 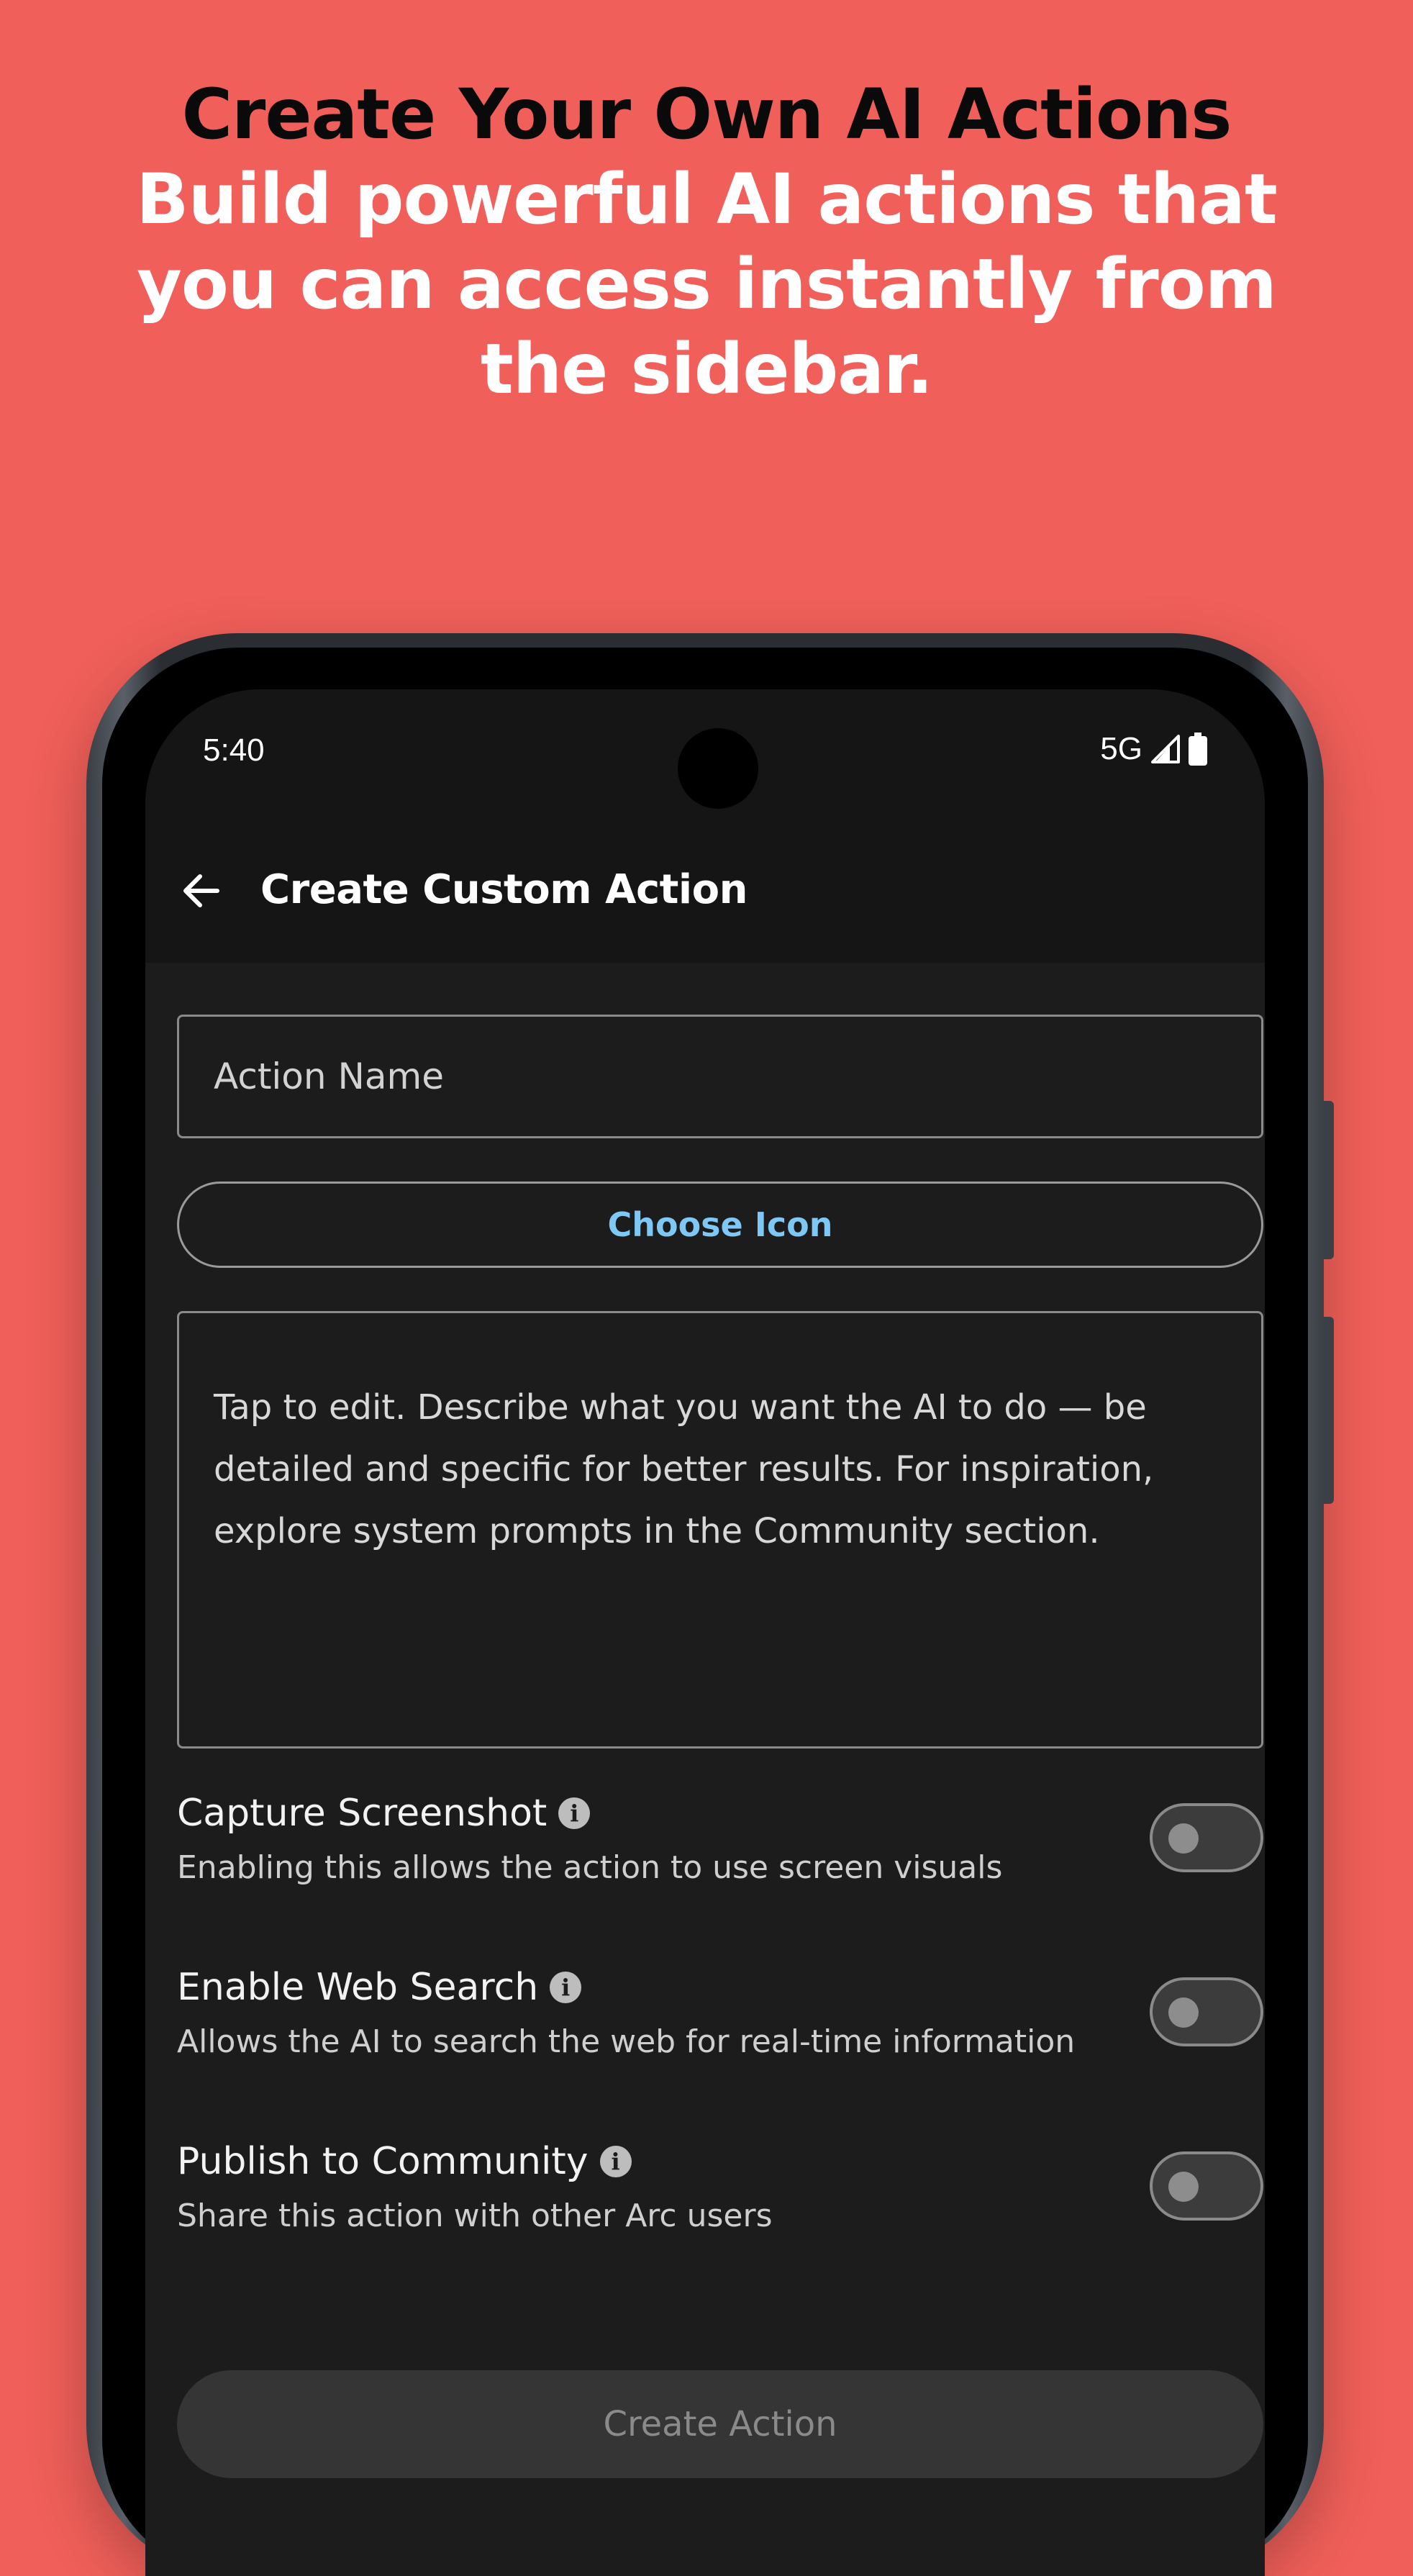 I want to click on toggle-title: Capture Screenshot, so click(x=362, y=1813).